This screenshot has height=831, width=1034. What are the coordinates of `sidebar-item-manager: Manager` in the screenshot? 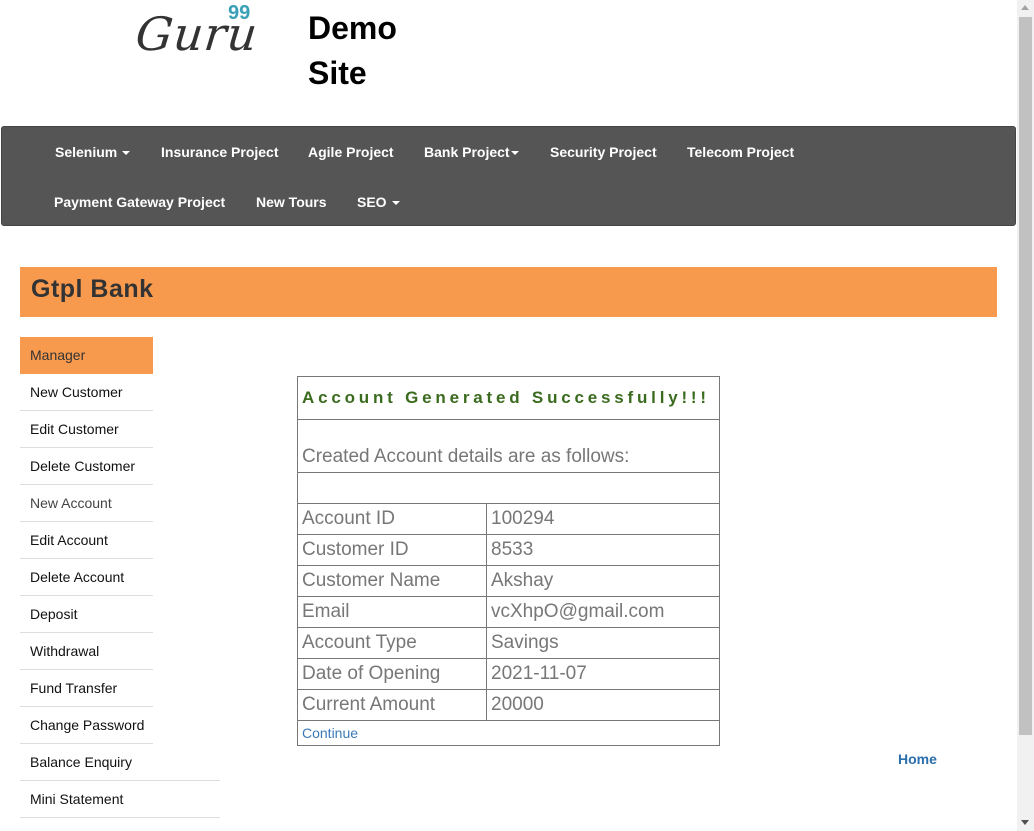 It's located at (86, 355).